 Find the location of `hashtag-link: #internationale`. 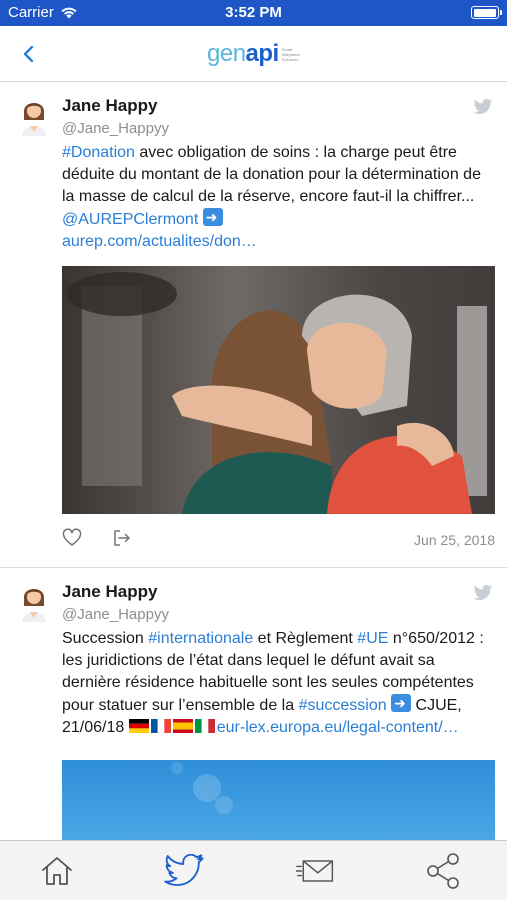

hashtag-link: #internationale is located at coordinates (200, 638).